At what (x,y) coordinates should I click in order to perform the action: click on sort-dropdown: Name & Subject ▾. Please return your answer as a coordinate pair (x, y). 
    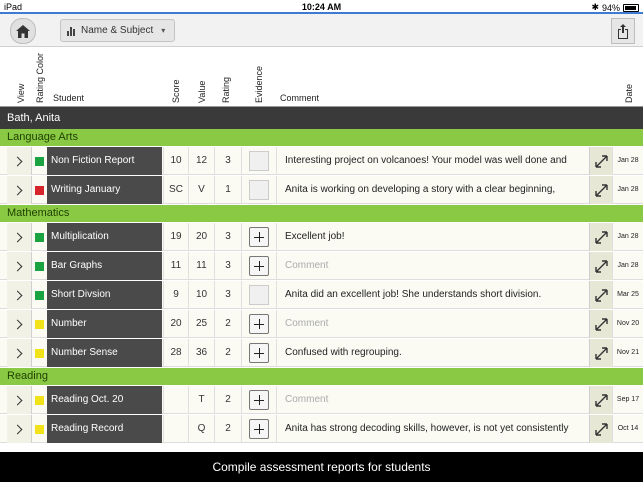
    Looking at the image, I should click on (117, 30).